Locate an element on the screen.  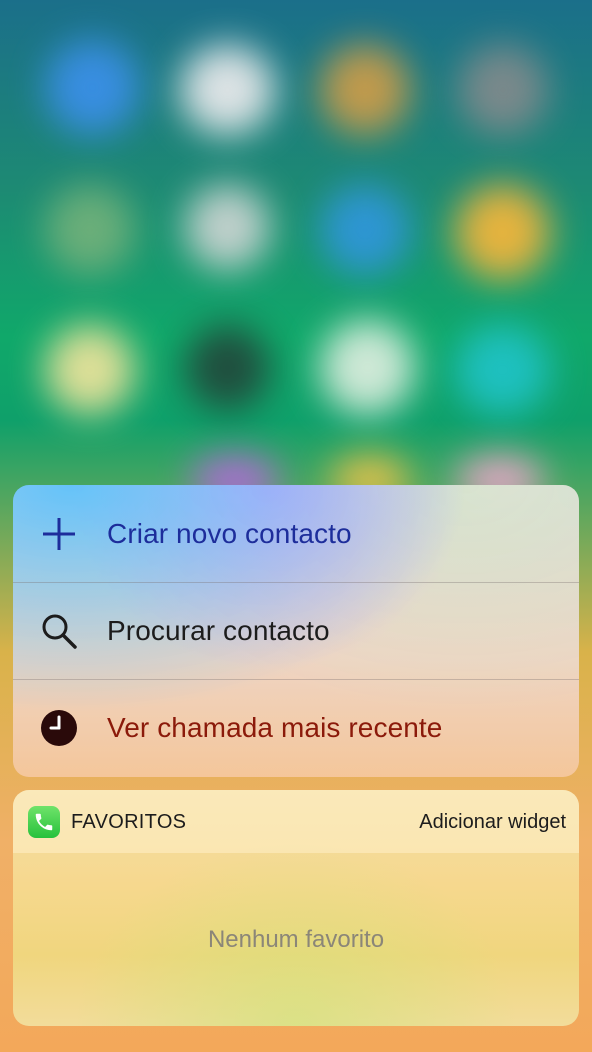
search-contact-action: Procurar contacto is located at coordinates (296, 630).